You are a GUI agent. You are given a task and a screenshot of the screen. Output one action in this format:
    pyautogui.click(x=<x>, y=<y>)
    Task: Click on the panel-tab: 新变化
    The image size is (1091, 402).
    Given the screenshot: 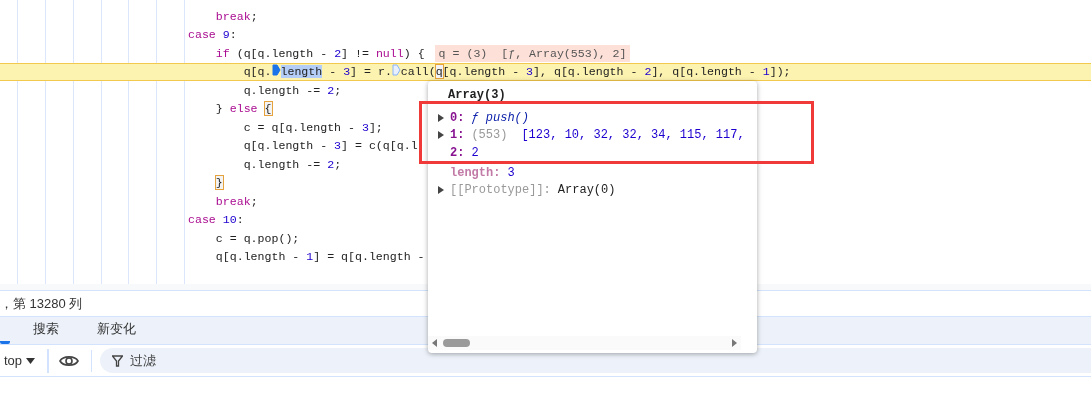 What is the action you would take?
    pyautogui.click(x=116, y=330)
    